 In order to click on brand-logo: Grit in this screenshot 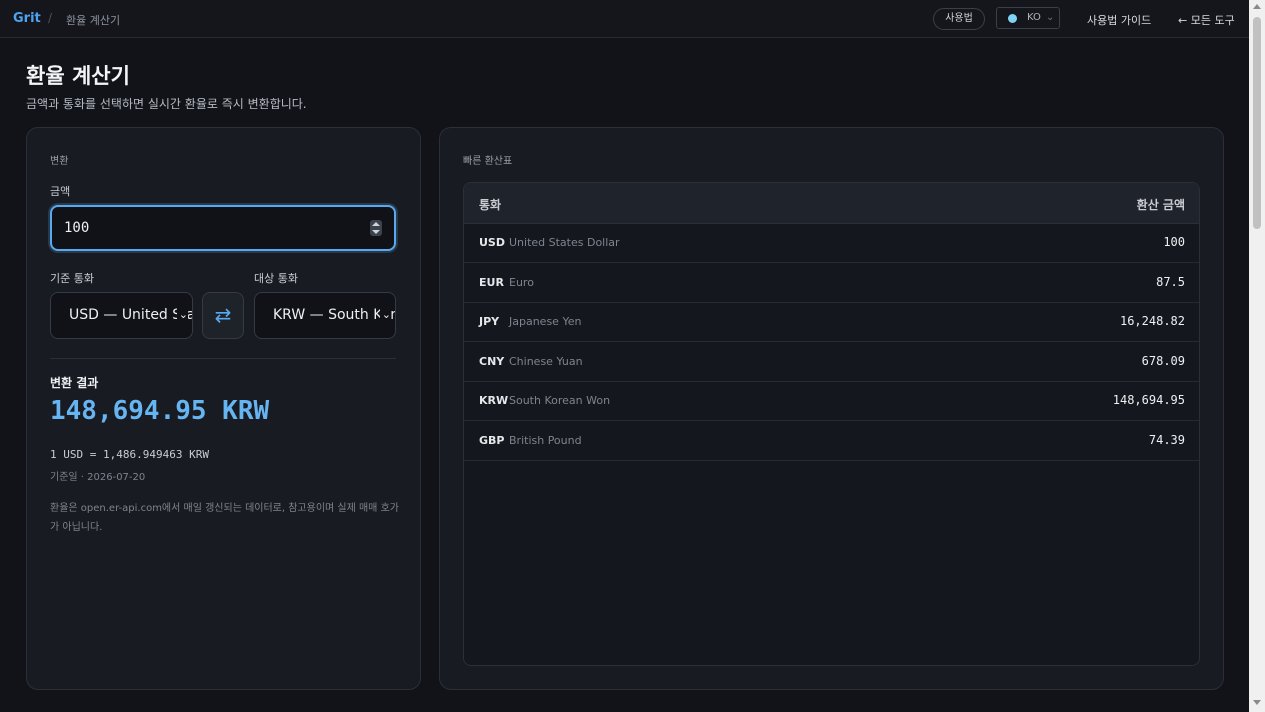, I will do `click(27, 18)`.